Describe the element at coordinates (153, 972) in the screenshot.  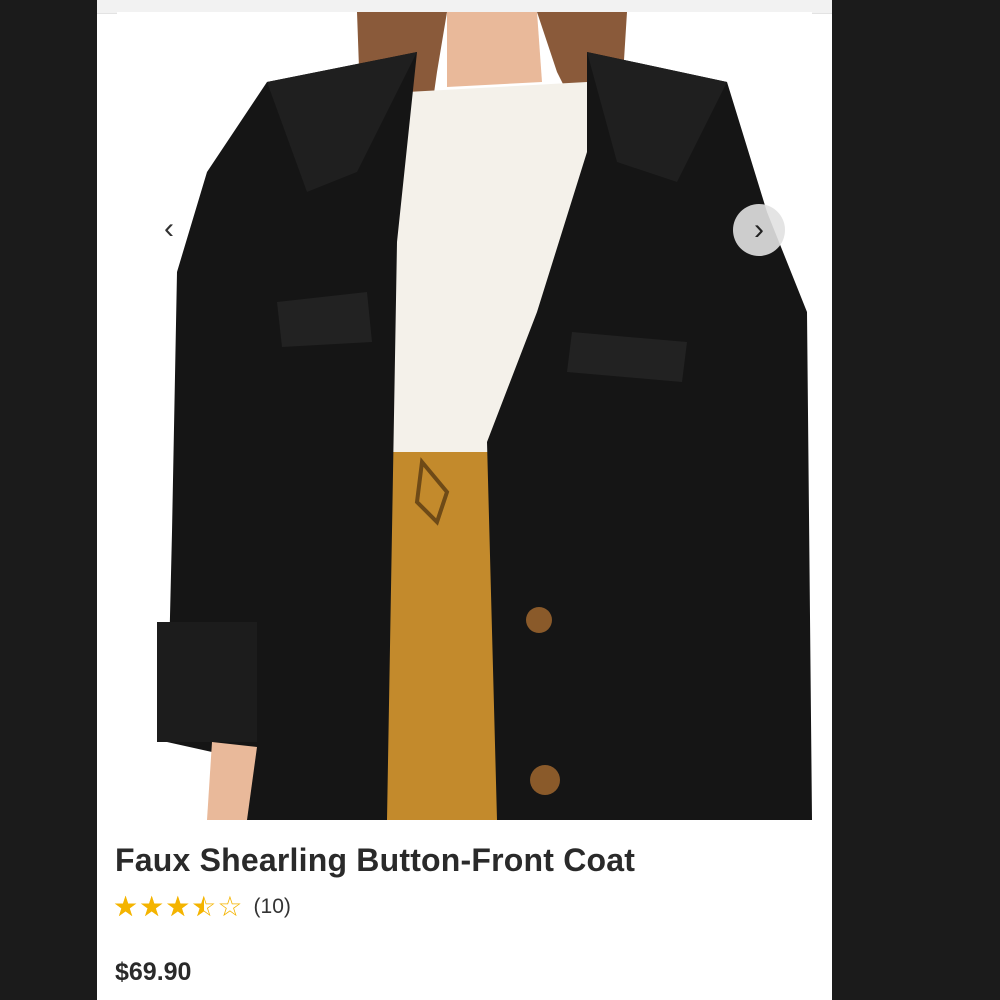
I see `product-price: $69.90` at that location.